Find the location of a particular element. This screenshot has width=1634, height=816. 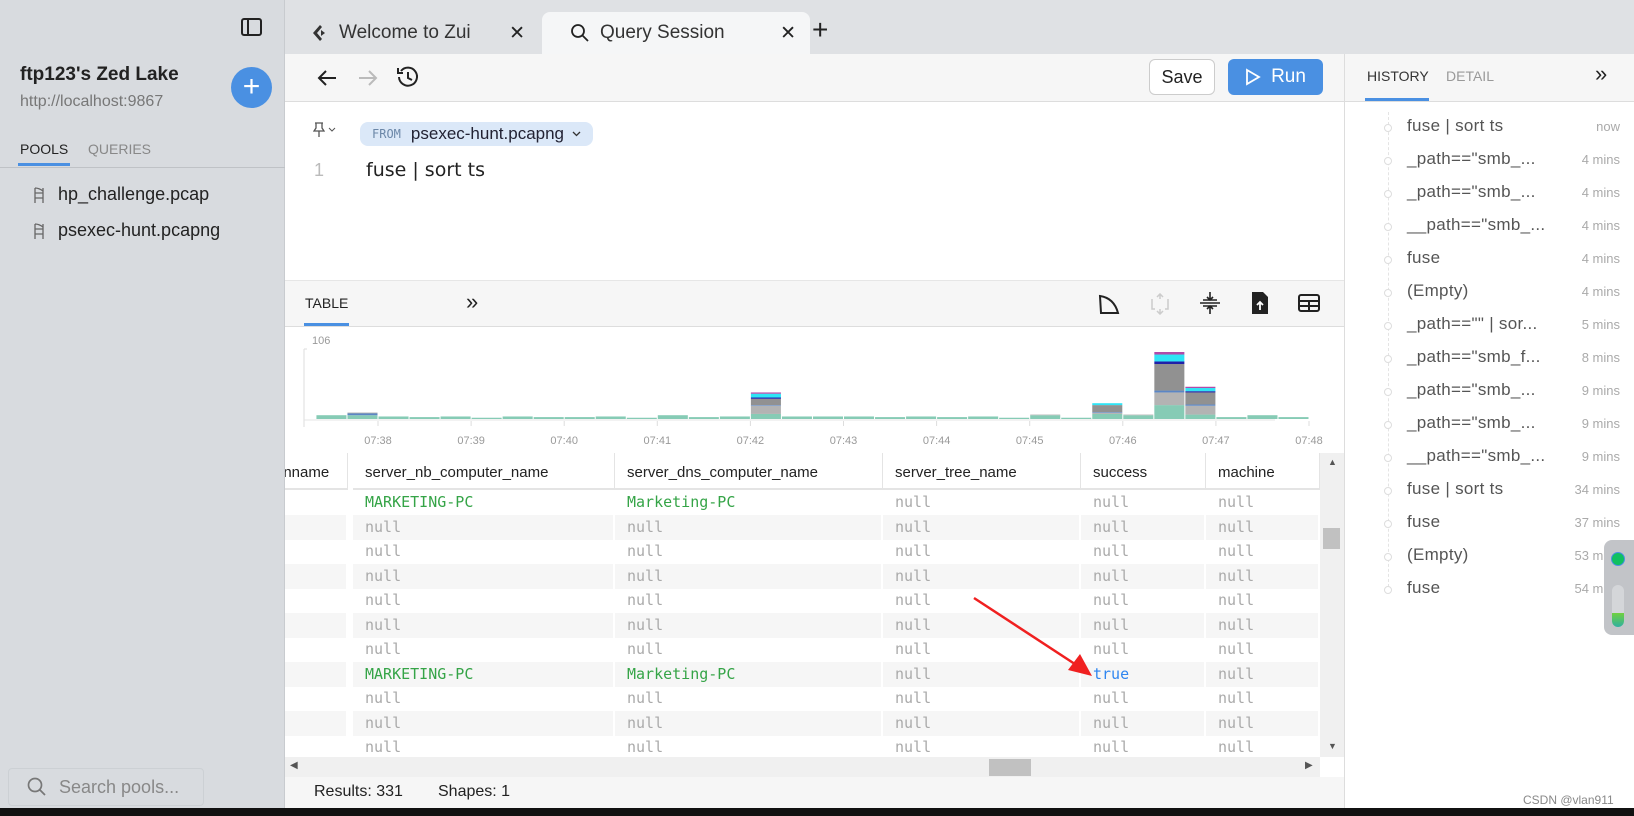

compress-rows-icon is located at coordinates (1210, 303).